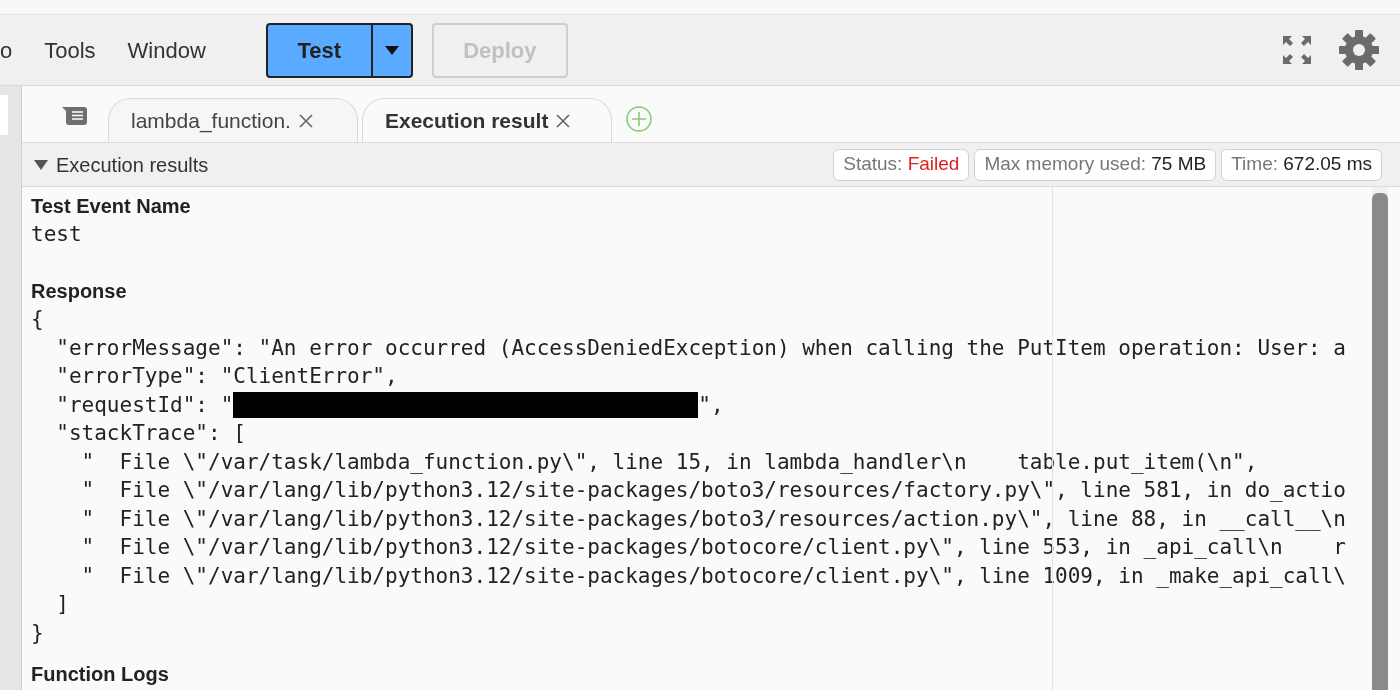 This screenshot has height=690, width=1400. What do you see at coordinates (211, 121) in the screenshot?
I see `tab-label: lambda_function.` at bounding box center [211, 121].